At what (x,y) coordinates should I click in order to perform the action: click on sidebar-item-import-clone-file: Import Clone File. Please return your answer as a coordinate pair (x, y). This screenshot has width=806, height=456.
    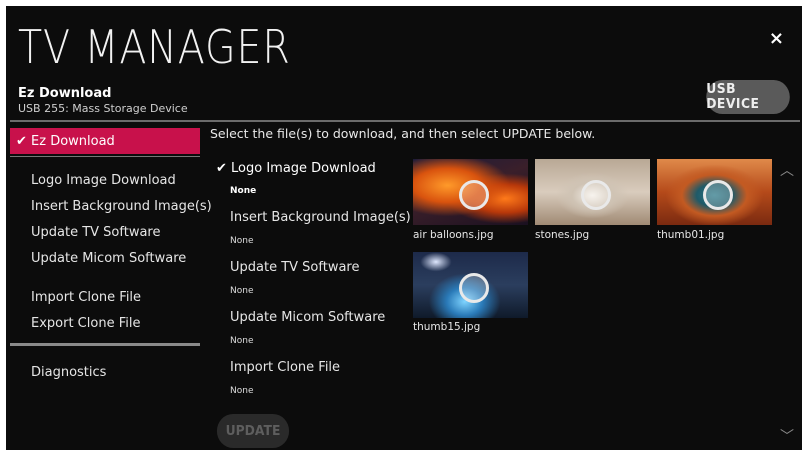
    Looking at the image, I should click on (86, 297).